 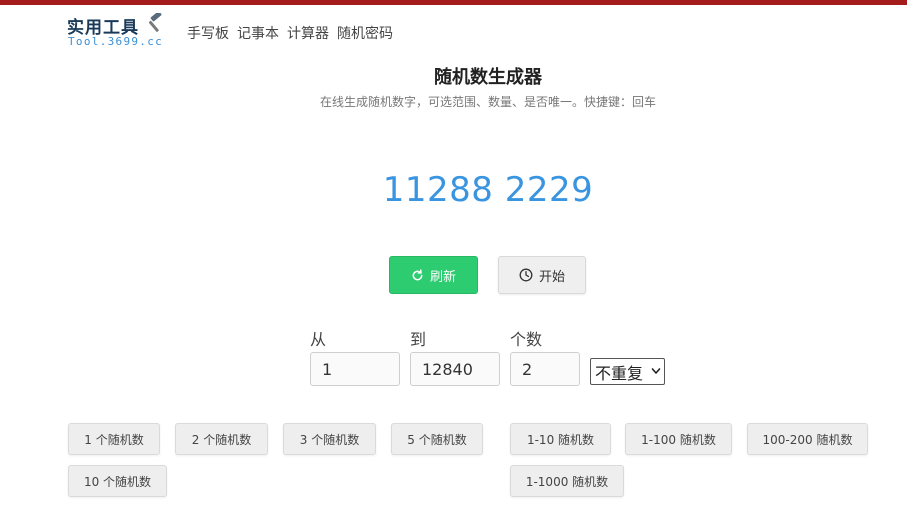 I want to click on to-label: 到, so click(x=418, y=339).